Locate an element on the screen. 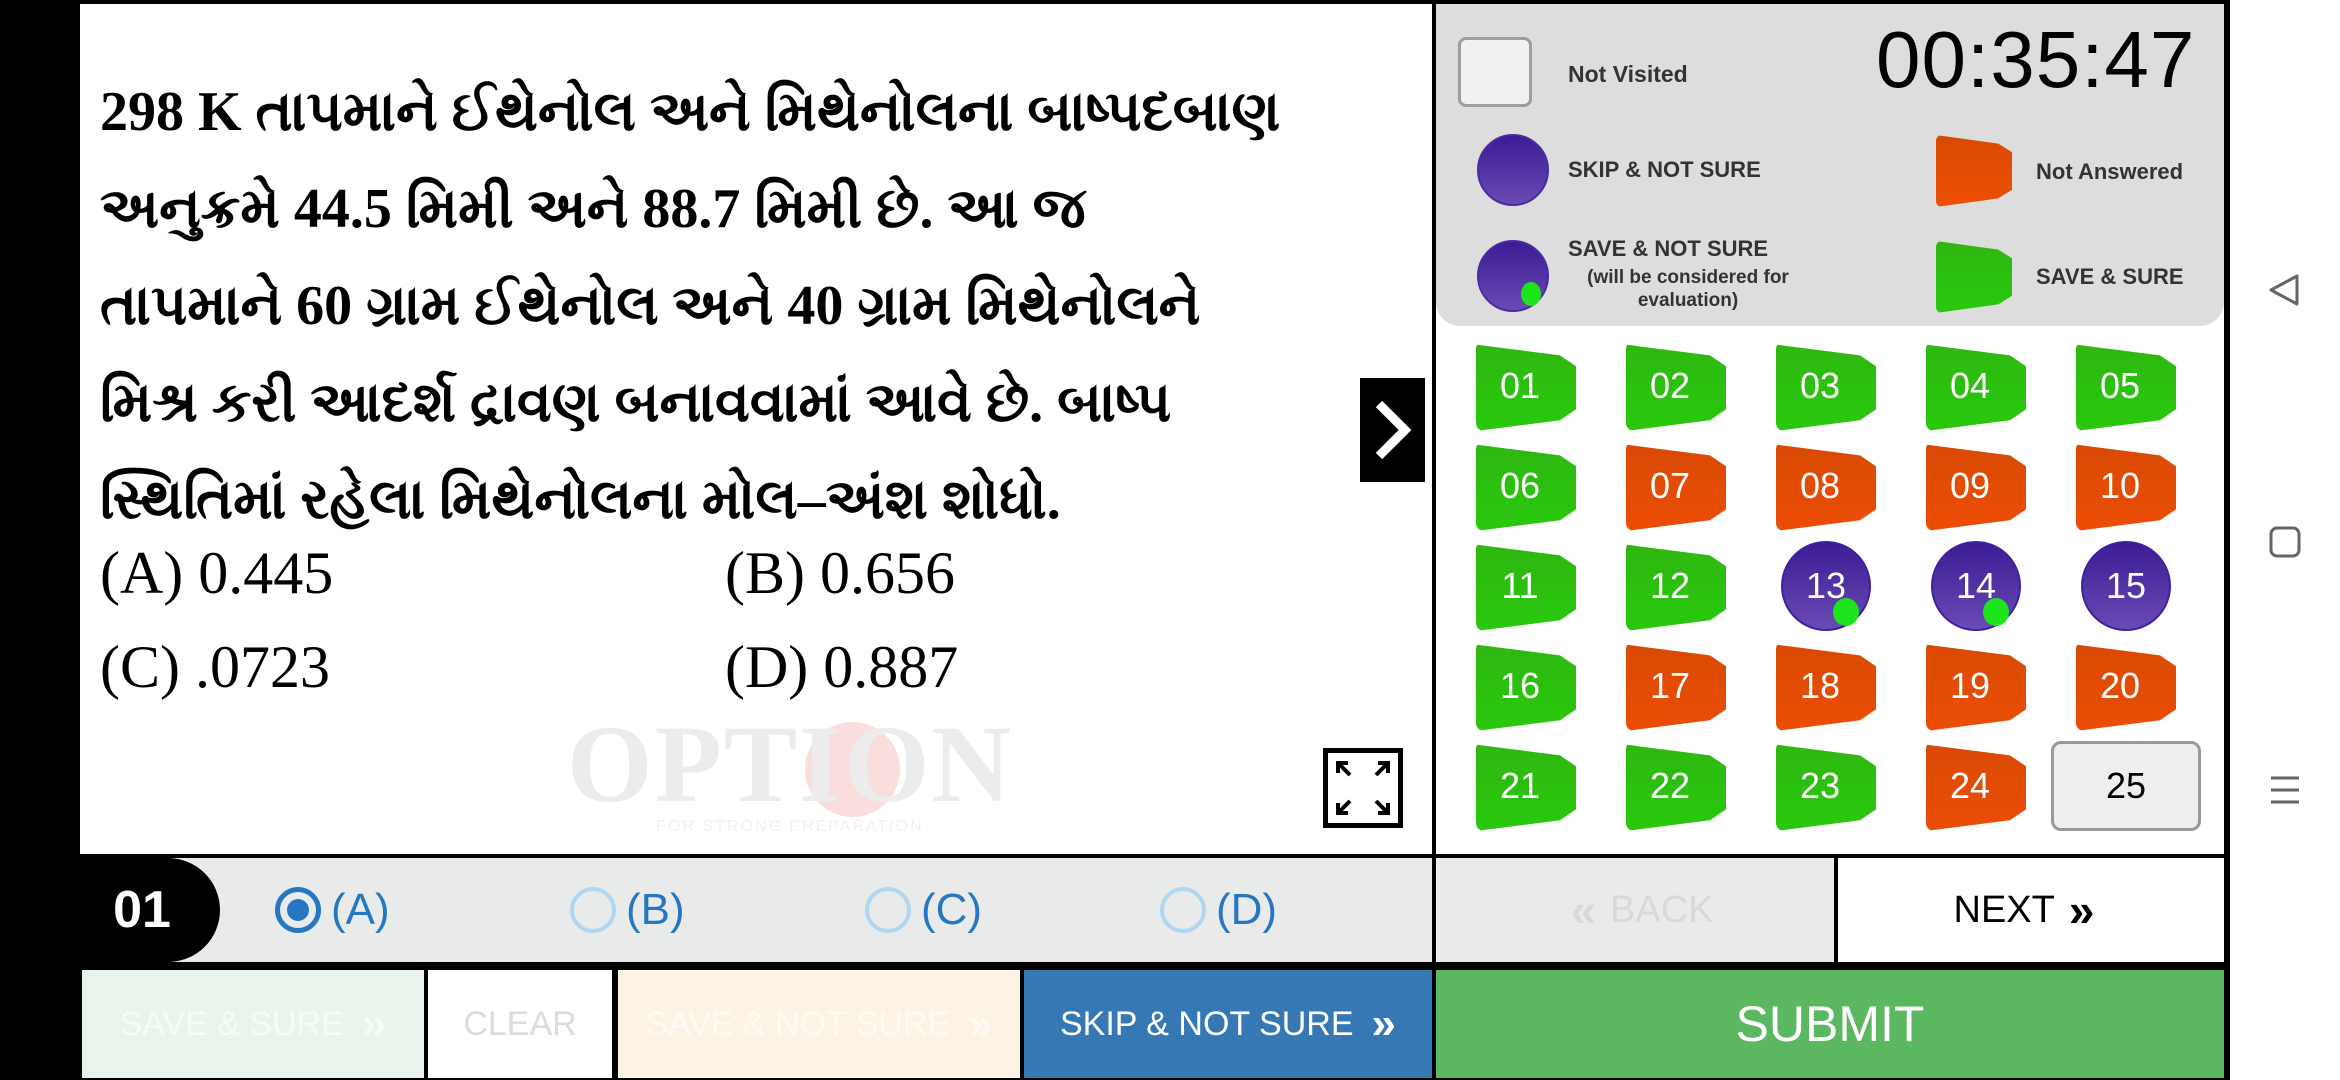 The height and width of the screenshot is (1080, 2340). legend-not-answered: Not Answered is located at coordinates (2110, 171).